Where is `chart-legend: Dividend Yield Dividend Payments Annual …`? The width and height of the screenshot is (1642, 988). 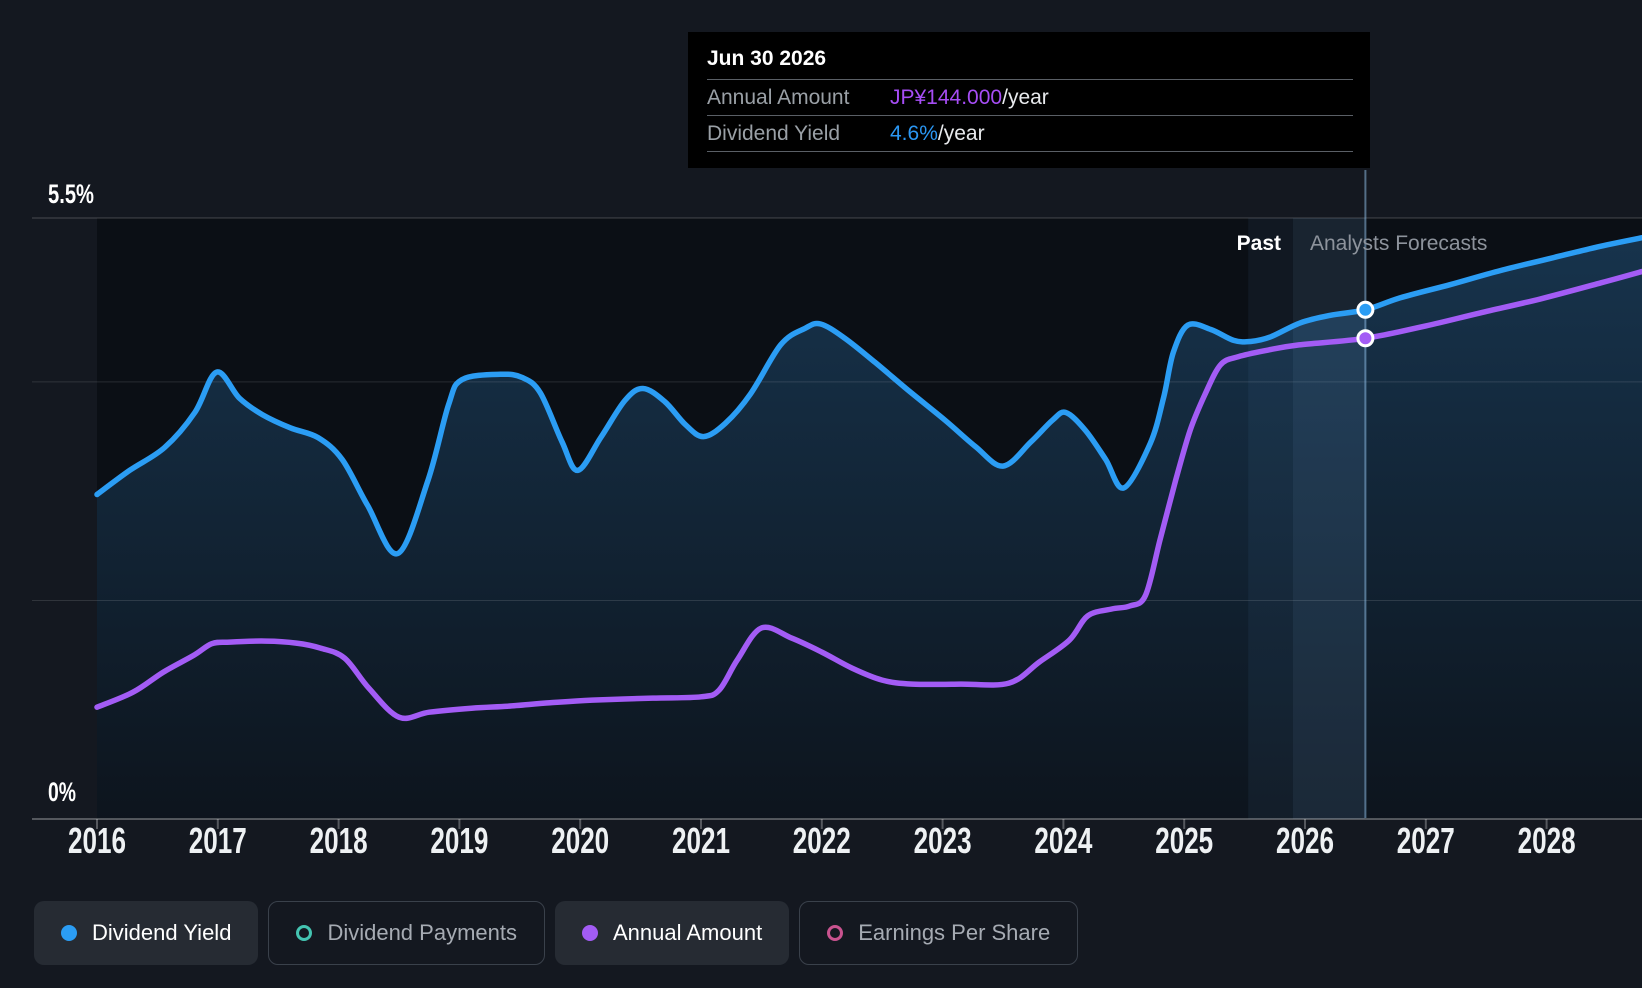 chart-legend: Dividend Yield Dividend Payments Annual … is located at coordinates (556, 933).